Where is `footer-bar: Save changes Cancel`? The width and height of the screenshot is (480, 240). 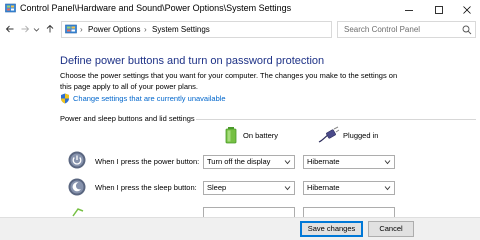 footer-bar: Save changes Cancel is located at coordinates (240, 228).